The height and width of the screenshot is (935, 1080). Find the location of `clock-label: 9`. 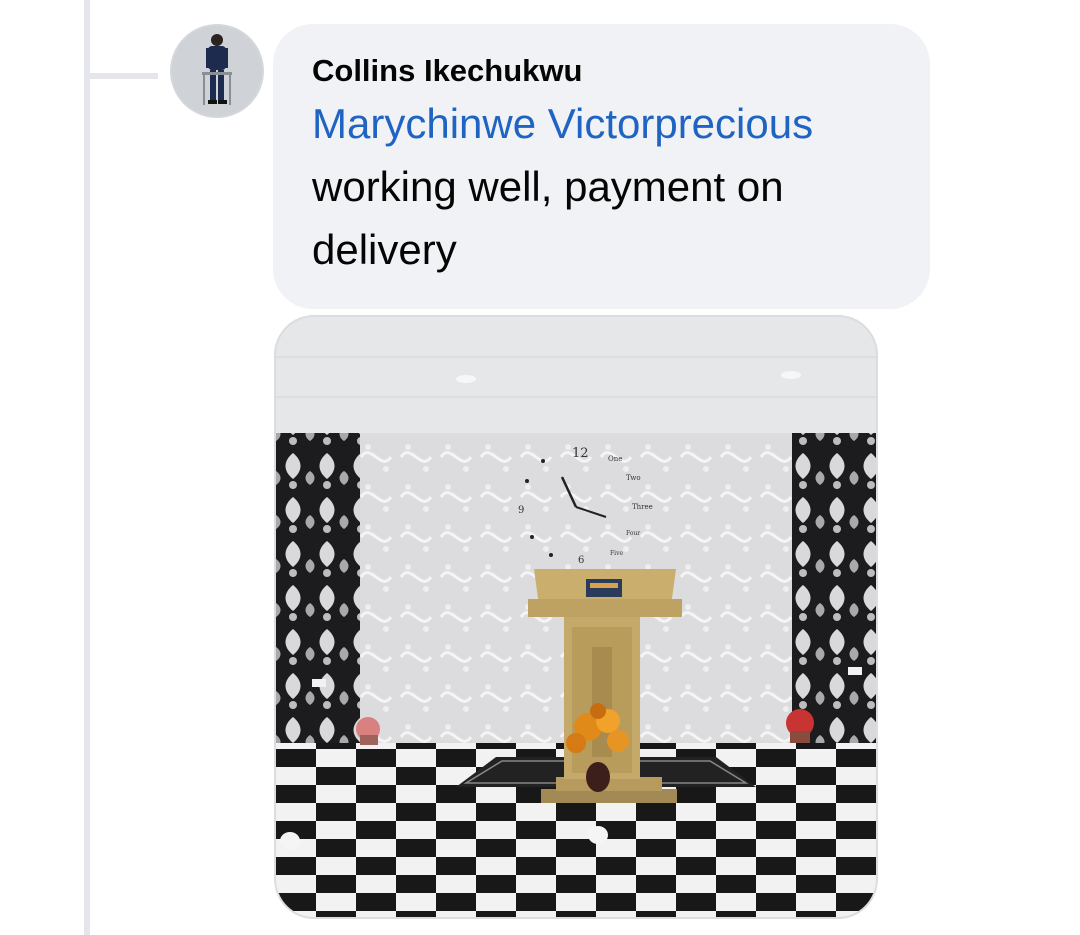

clock-label: 9 is located at coordinates (521, 510).